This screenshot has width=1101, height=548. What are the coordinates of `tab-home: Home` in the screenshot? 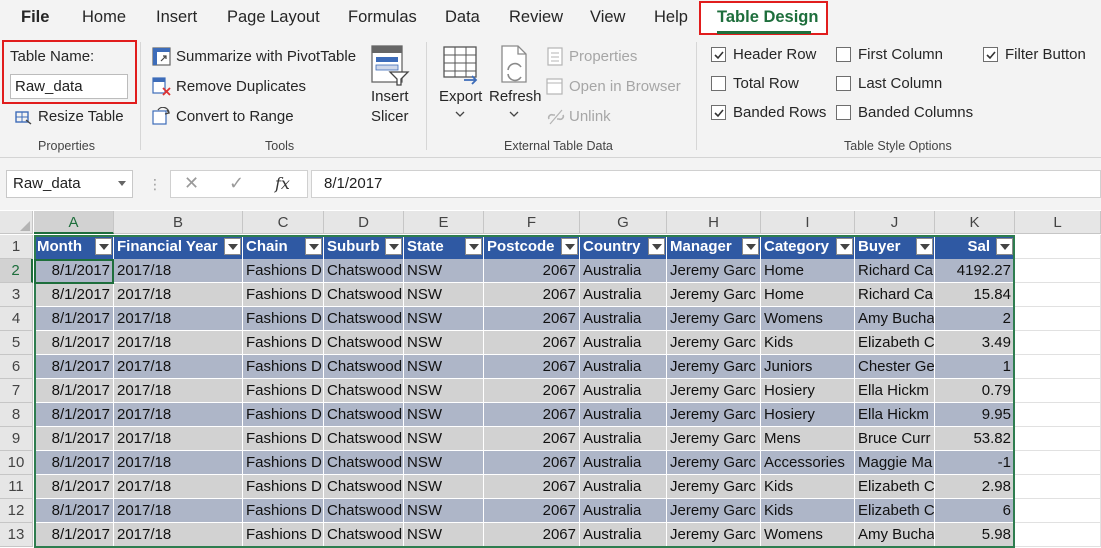 It's located at (104, 17).